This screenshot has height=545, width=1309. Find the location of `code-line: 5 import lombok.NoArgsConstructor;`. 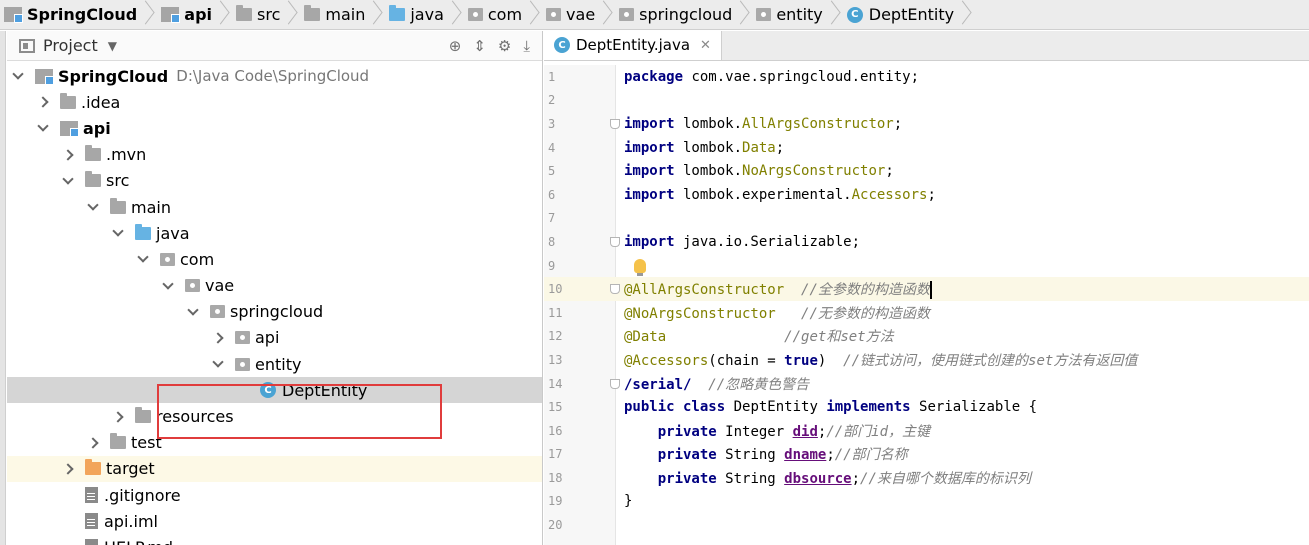

code-line: 5 import lombok.NoArgsConstructor; is located at coordinates (926, 171).